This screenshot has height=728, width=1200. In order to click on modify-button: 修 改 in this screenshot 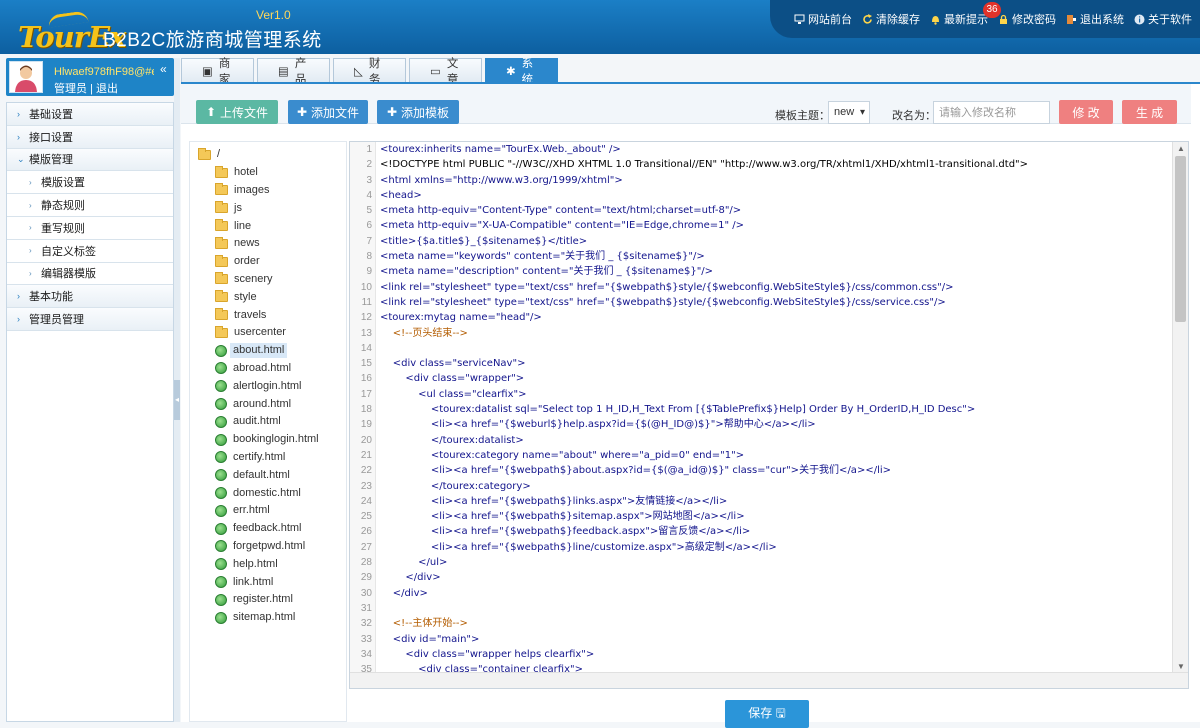, I will do `click(1086, 112)`.